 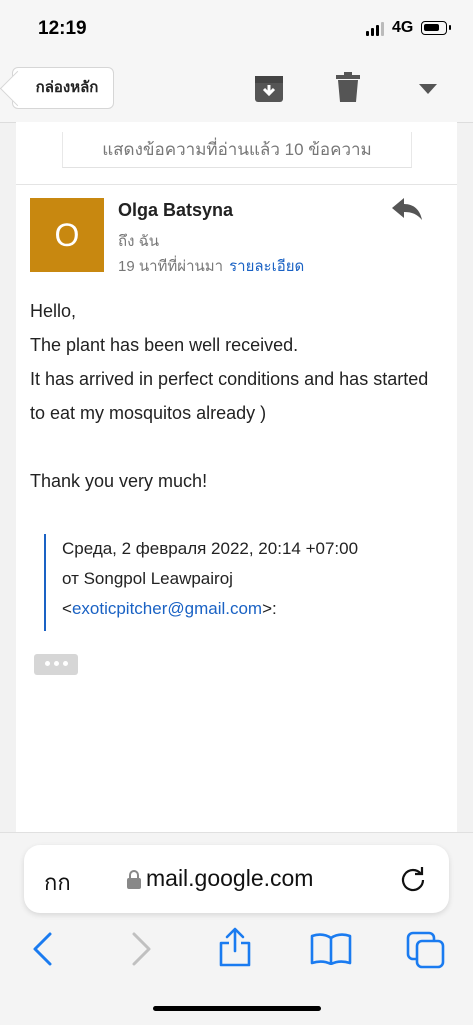 I want to click on lock-icon, so click(x=134, y=879).